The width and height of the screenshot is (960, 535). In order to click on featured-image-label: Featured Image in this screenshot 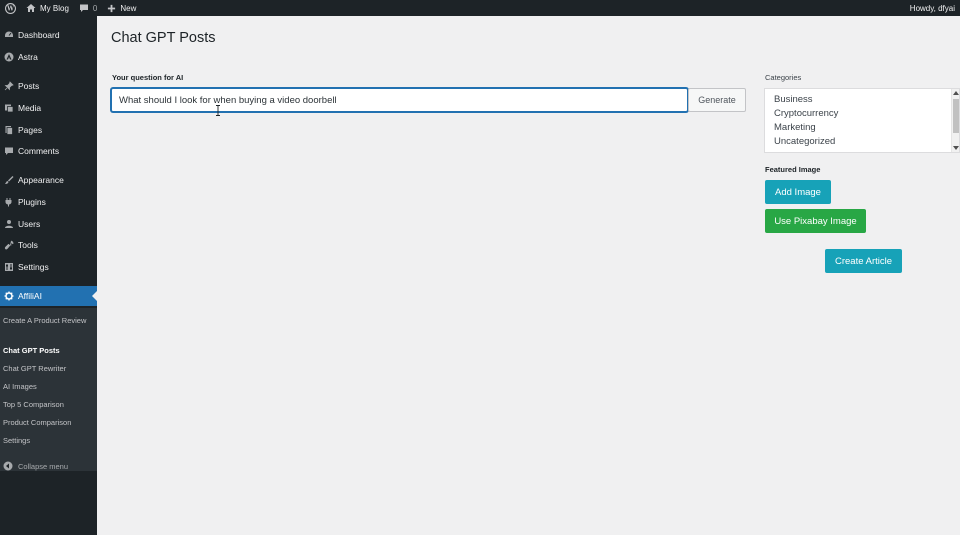, I will do `click(793, 169)`.